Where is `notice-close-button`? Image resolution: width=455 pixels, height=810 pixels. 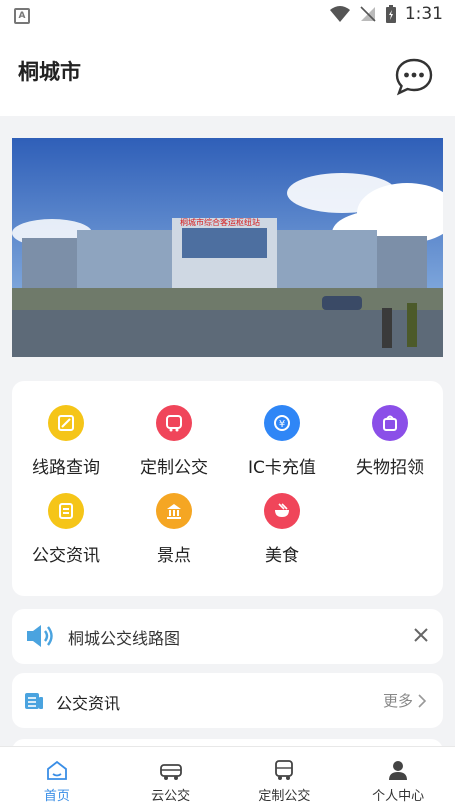
notice-close-button is located at coordinates (421, 635).